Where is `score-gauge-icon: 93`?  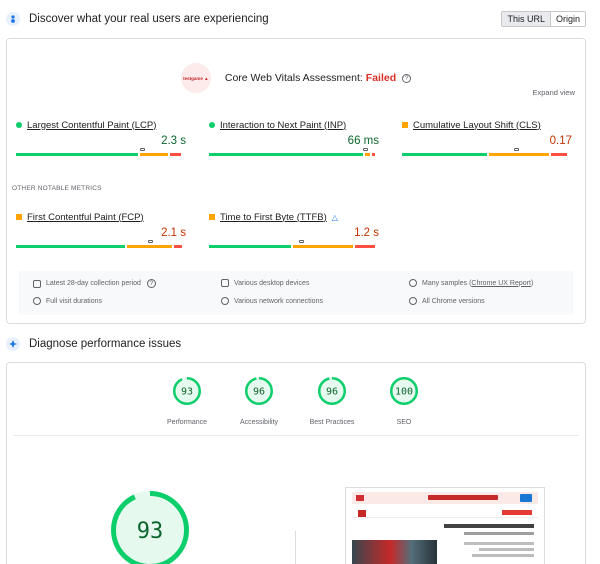
score-gauge-icon: 93 is located at coordinates (187, 391).